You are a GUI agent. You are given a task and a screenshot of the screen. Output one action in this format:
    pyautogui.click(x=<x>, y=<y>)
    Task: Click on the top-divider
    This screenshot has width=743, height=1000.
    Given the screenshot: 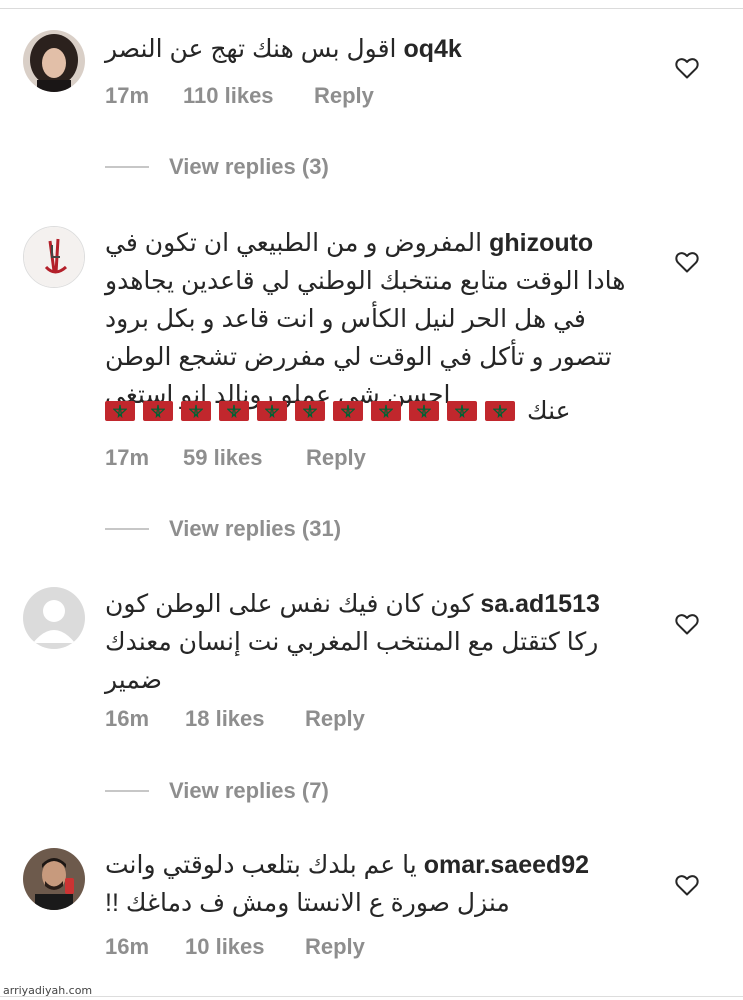 What is the action you would take?
    pyautogui.click(x=371, y=4)
    